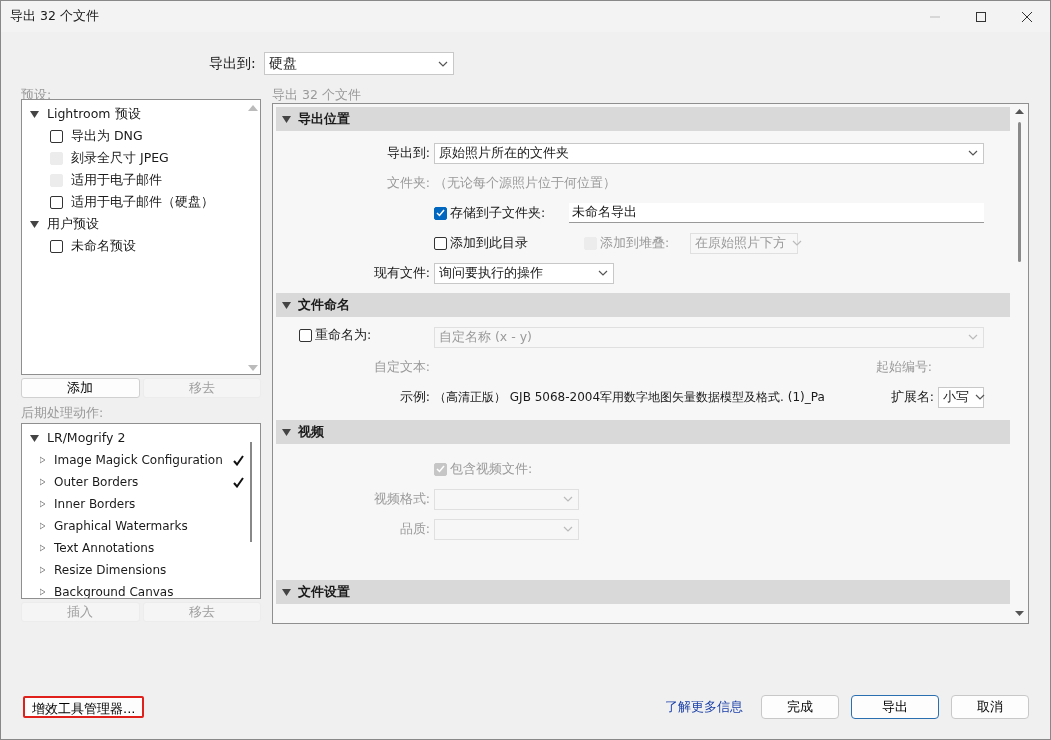 Image resolution: width=1051 pixels, height=740 pixels. What do you see at coordinates (414, 528) in the screenshot?
I see `field-label: 品质:` at bounding box center [414, 528].